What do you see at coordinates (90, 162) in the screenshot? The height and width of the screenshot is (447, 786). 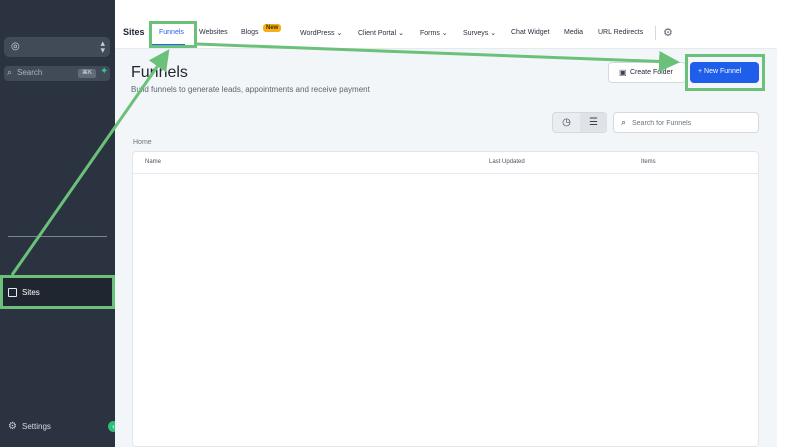 I see `arrow-sites-to-funnels` at bounding box center [90, 162].